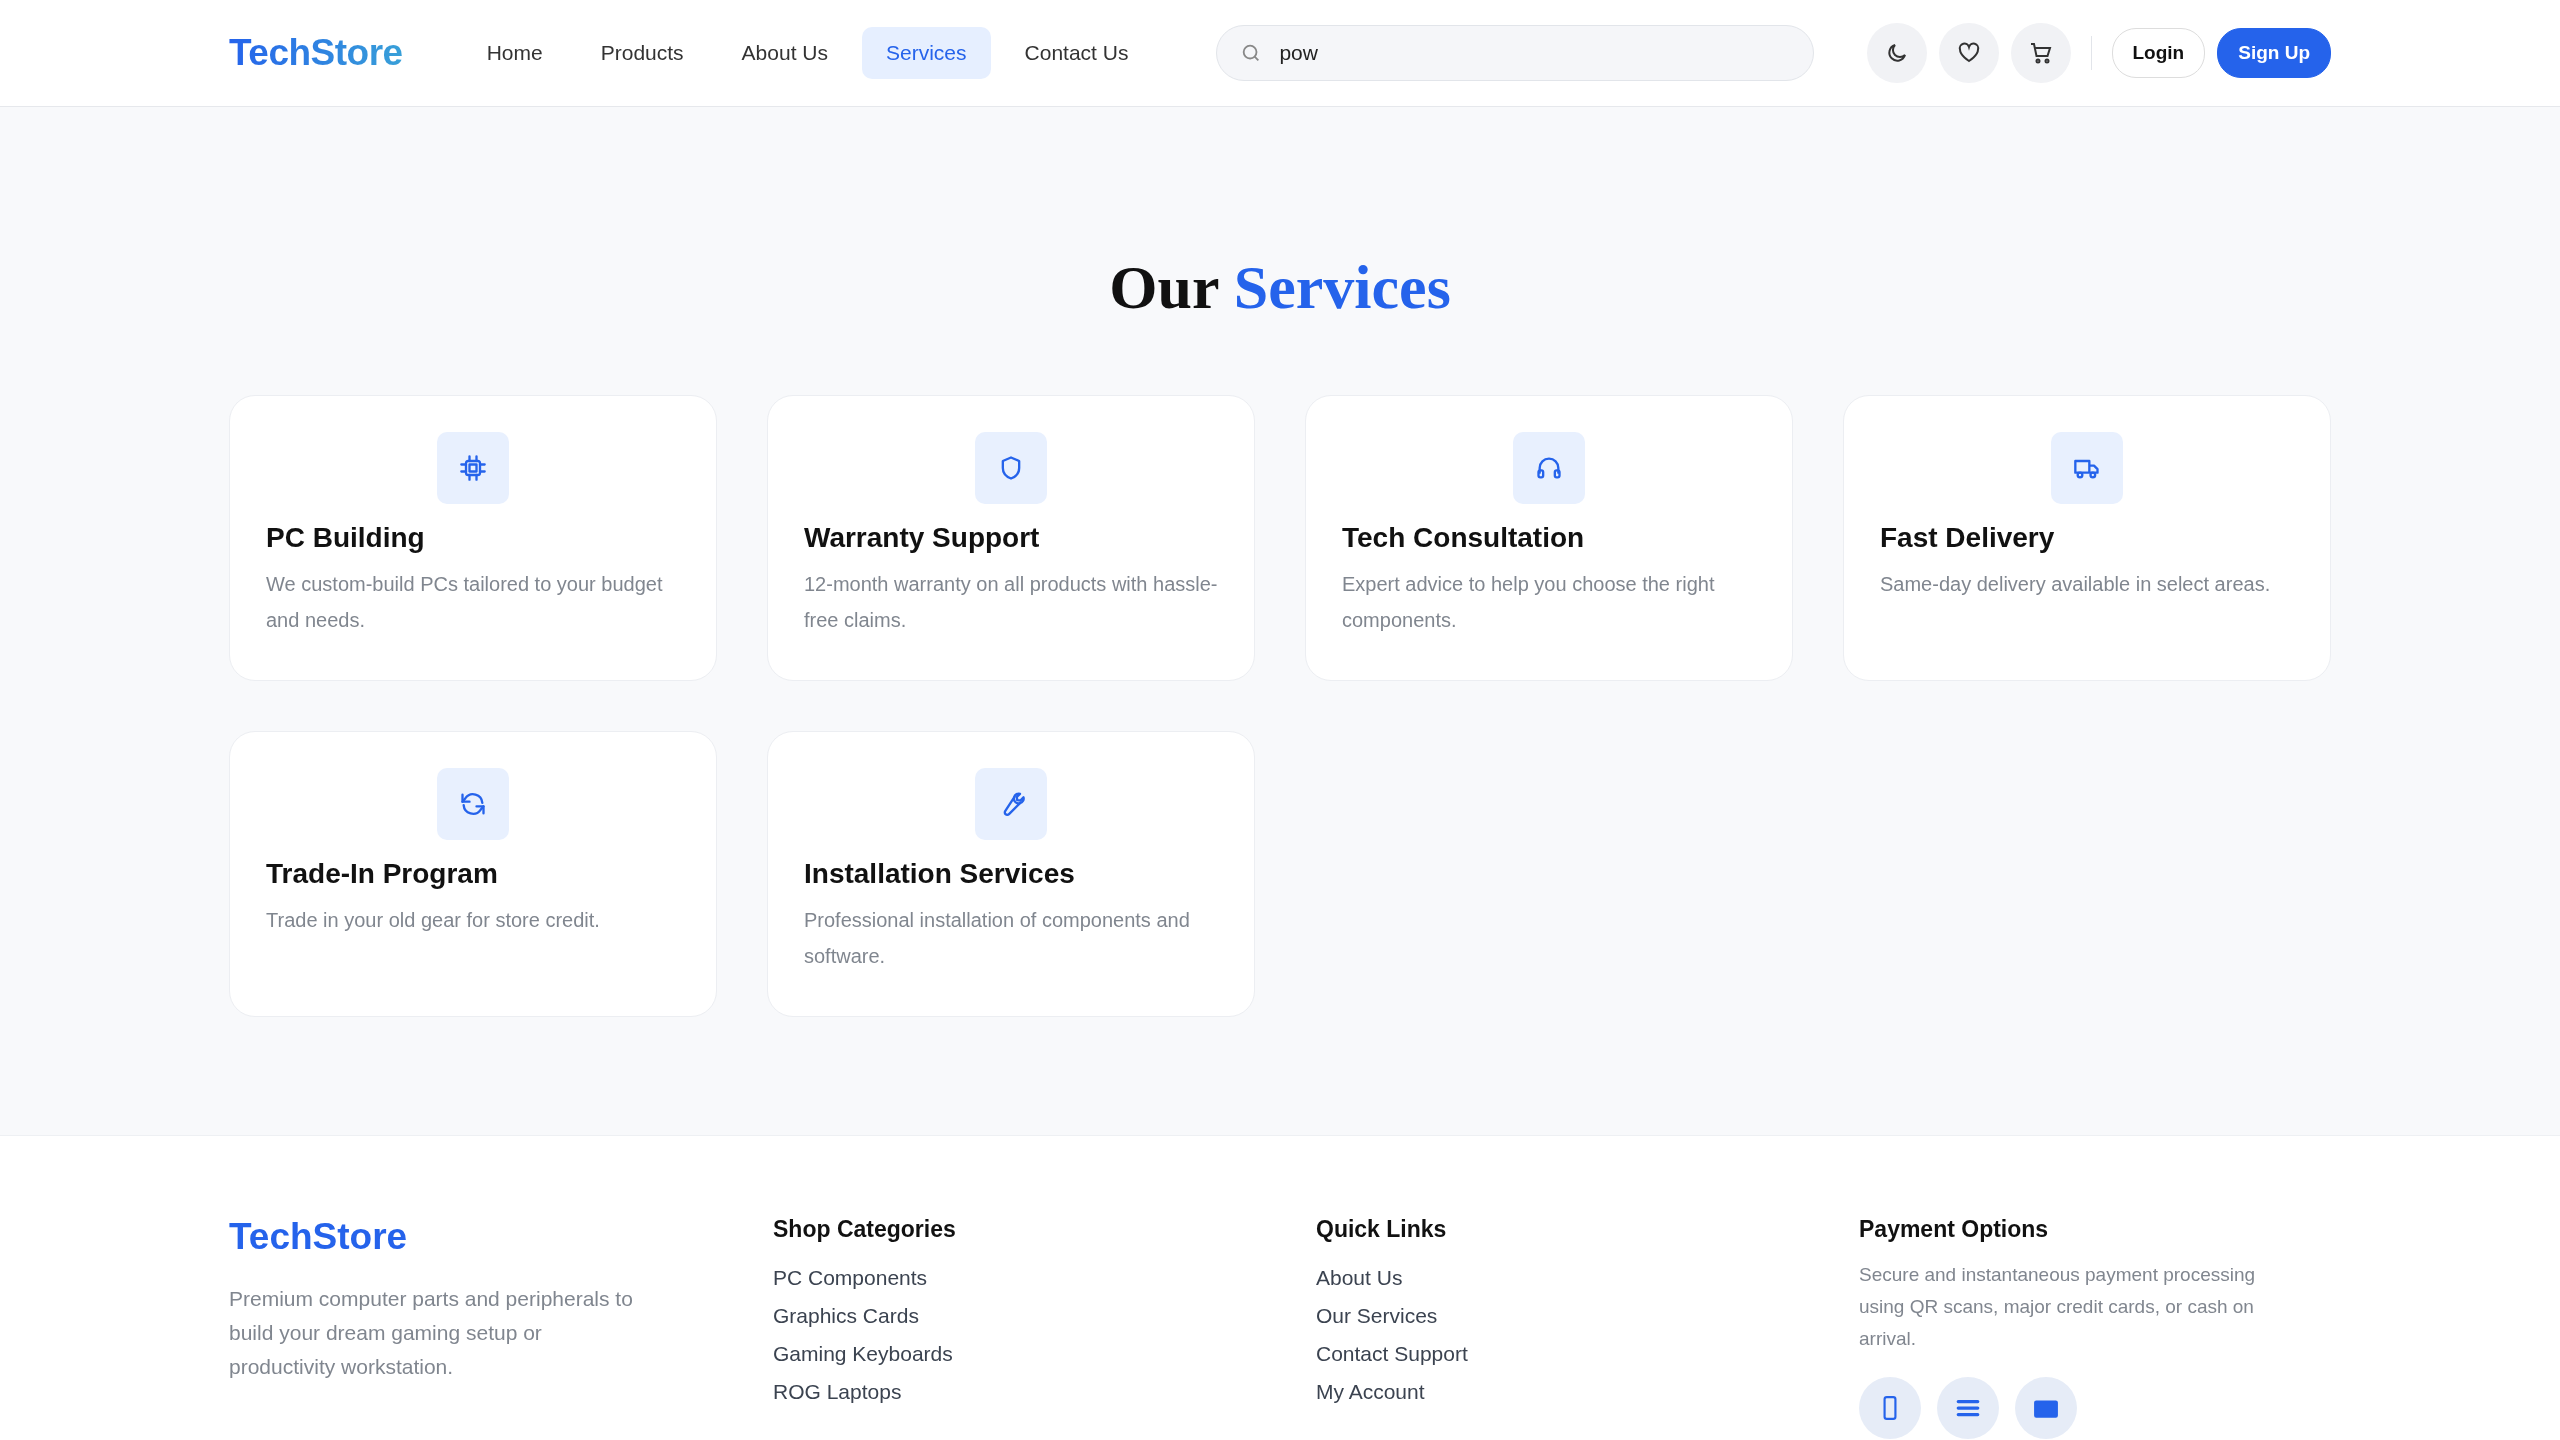 This screenshot has width=2560, height=1440. Describe the element at coordinates (473, 468) in the screenshot. I see `chip-icon` at that location.